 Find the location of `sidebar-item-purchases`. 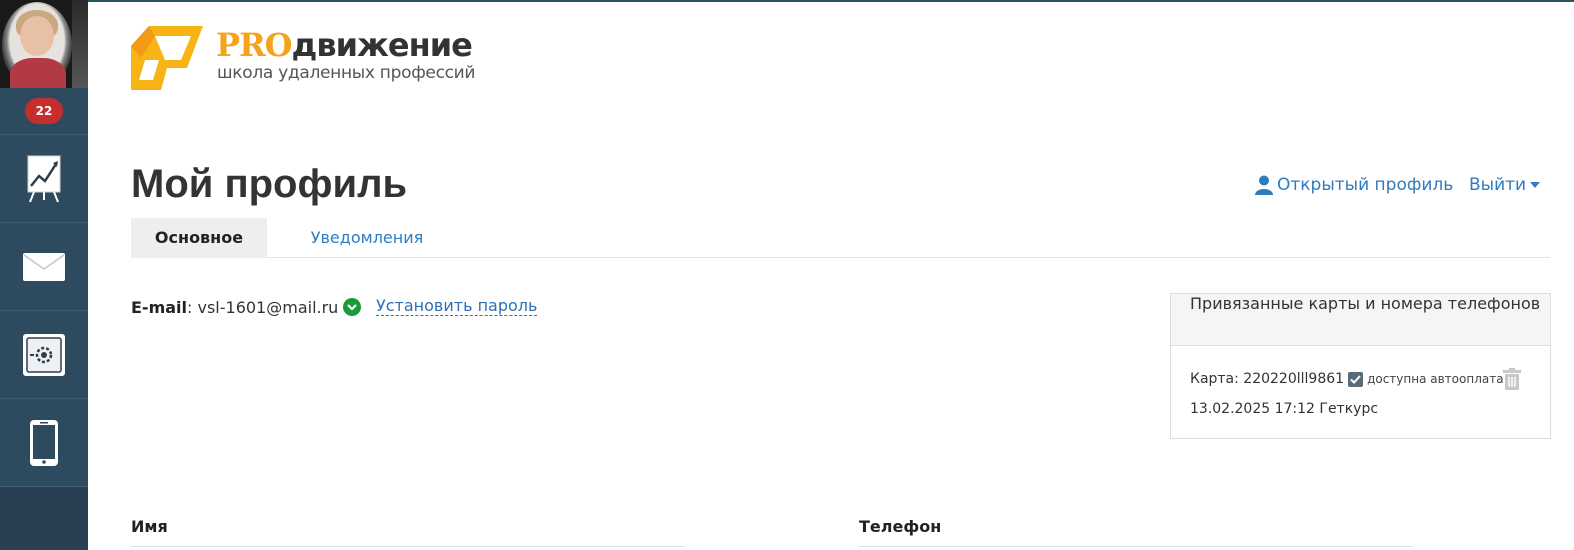

sidebar-item-purchases is located at coordinates (44, 355).